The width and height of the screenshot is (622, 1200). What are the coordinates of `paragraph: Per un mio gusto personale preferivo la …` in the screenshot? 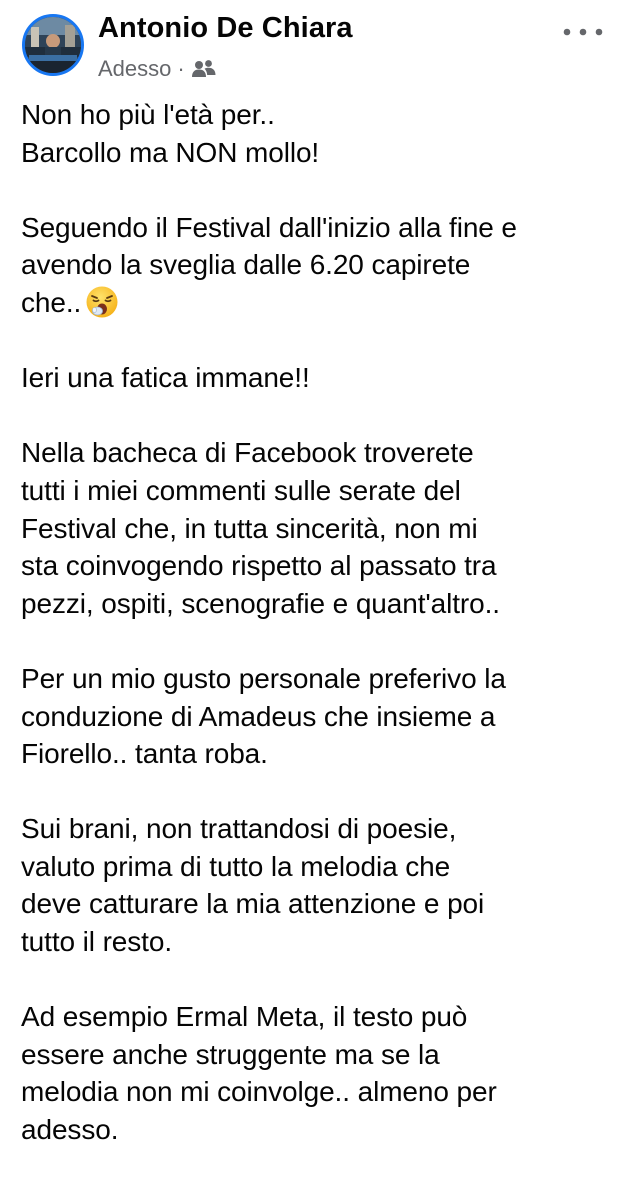 It's located at (316, 716).